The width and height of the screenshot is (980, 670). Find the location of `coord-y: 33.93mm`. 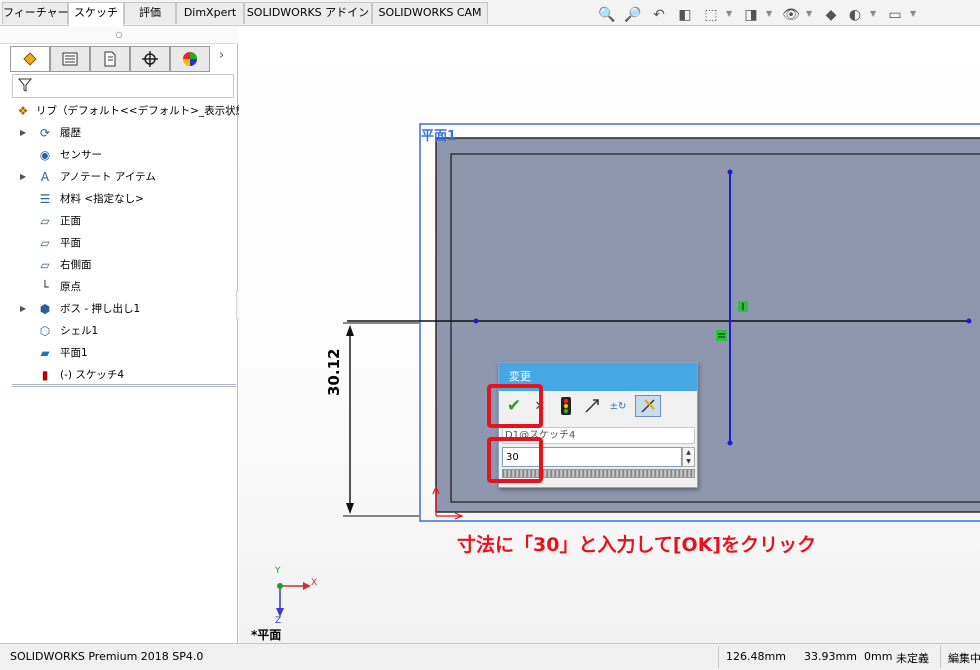

coord-y: 33.93mm is located at coordinates (830, 656).